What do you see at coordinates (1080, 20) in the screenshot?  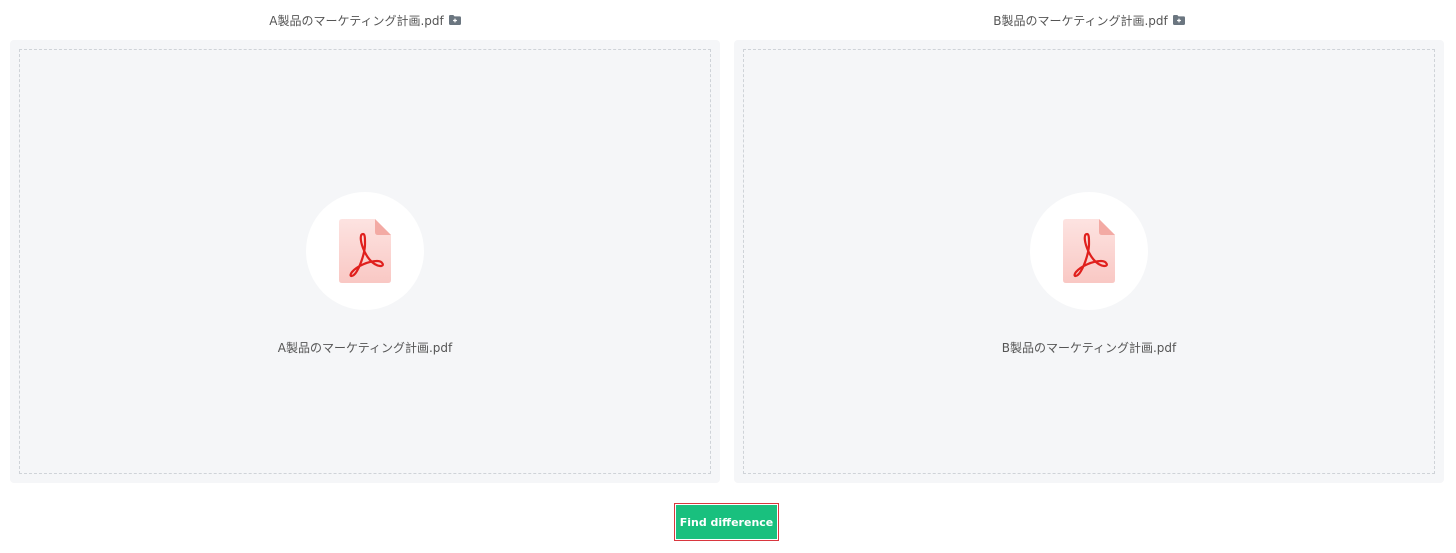 I see `right-file-title: B製品のマーケティング計画.pdf` at bounding box center [1080, 20].